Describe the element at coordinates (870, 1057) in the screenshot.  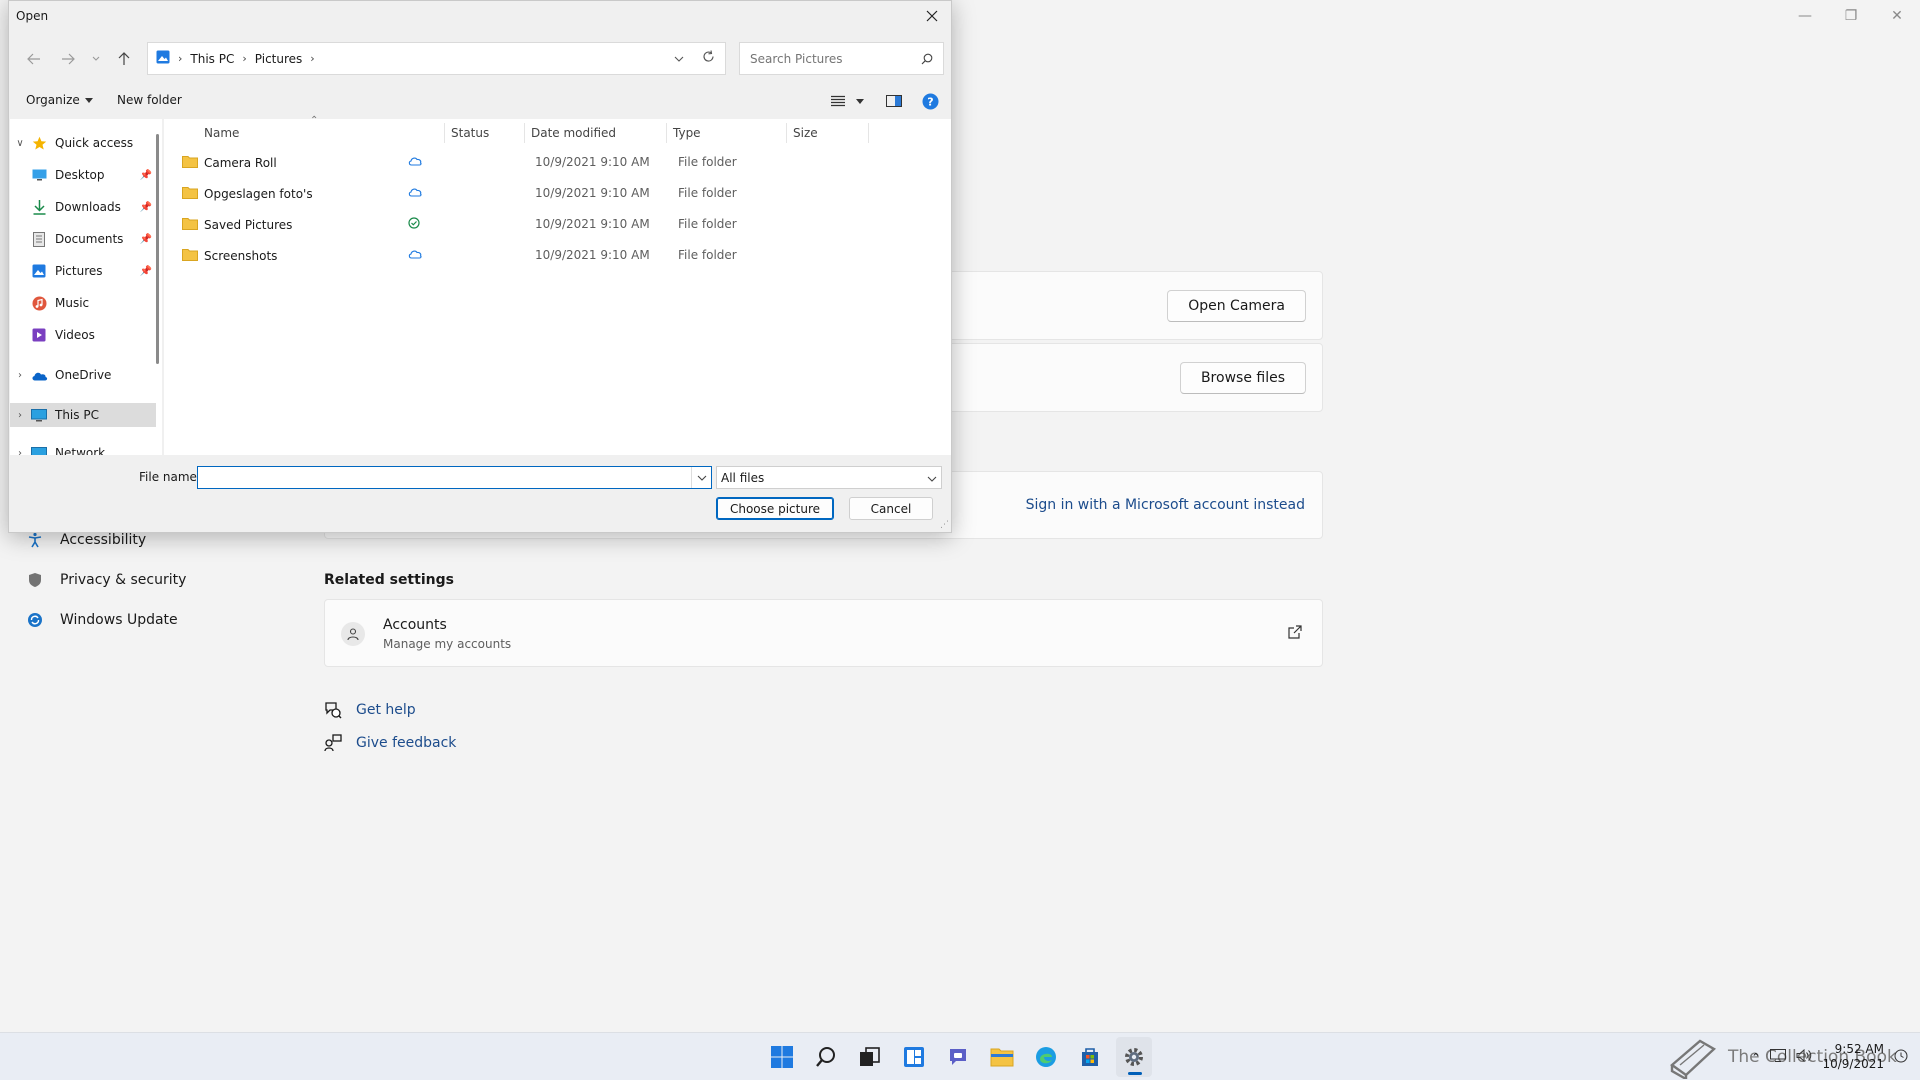
I see `task-view-icon` at that location.